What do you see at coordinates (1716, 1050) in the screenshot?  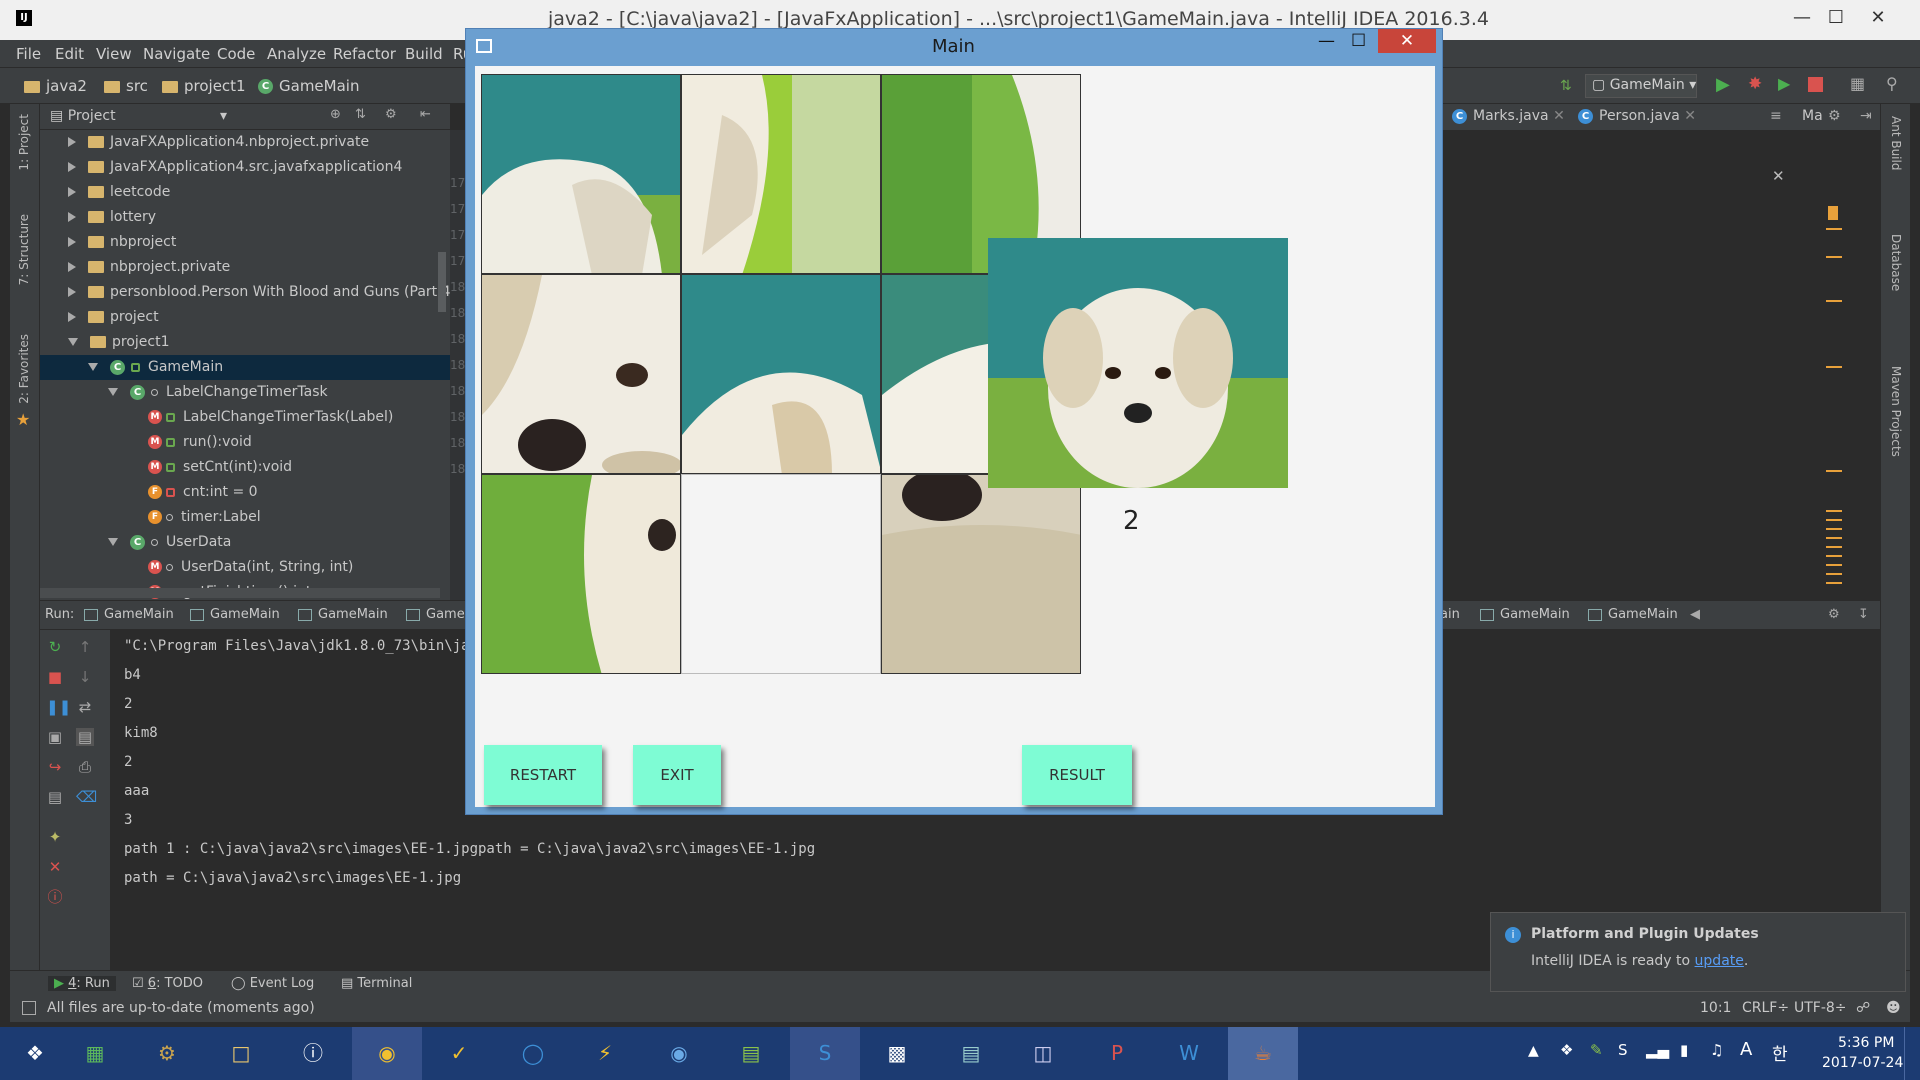 I see `volume-icon: ♫` at bounding box center [1716, 1050].